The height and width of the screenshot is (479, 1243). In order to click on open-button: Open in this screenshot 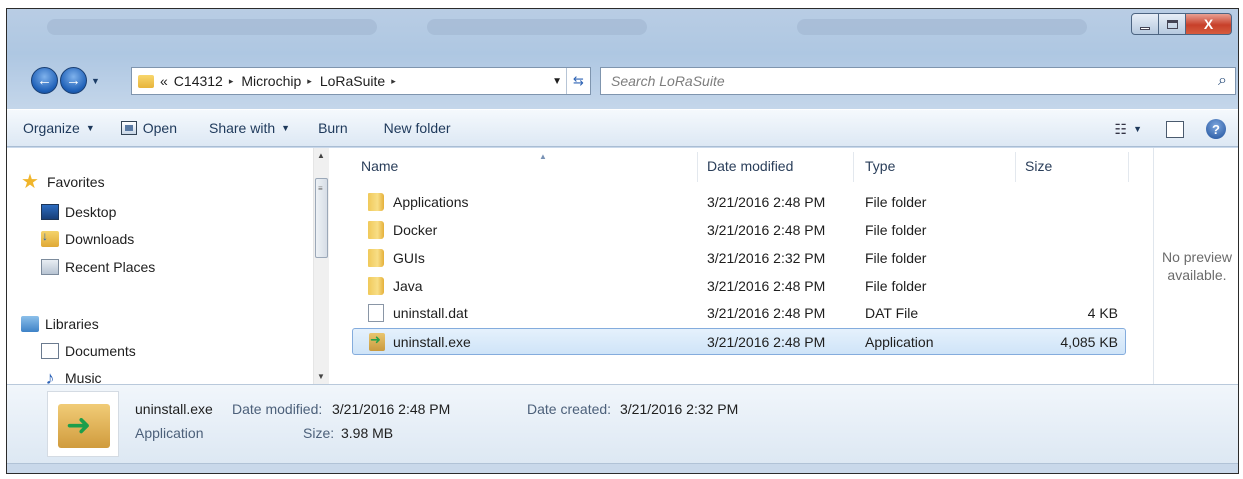, I will do `click(148, 128)`.